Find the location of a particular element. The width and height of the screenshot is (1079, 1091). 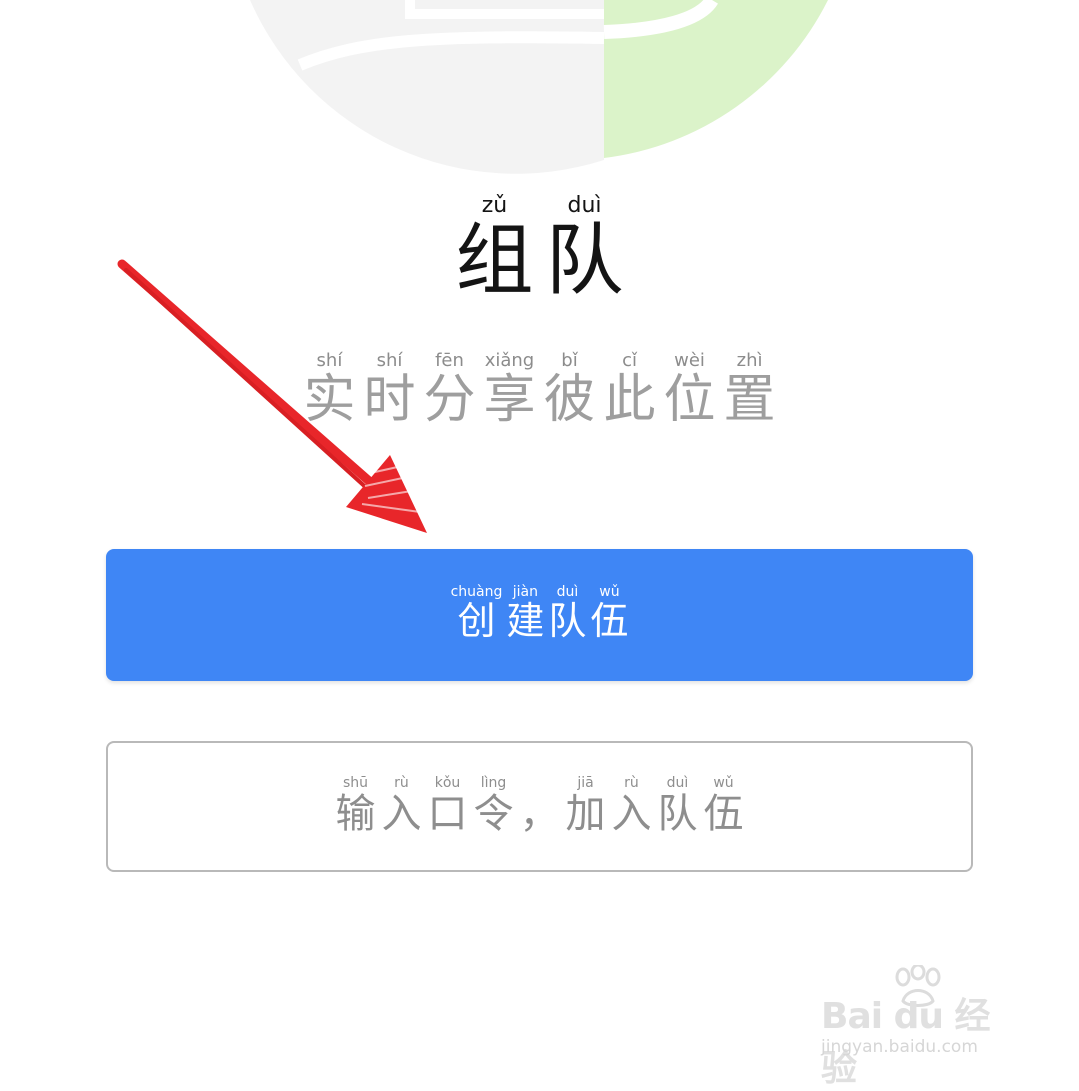

watermark-url: jingyan.baidu.com is located at coordinates (899, 1047).